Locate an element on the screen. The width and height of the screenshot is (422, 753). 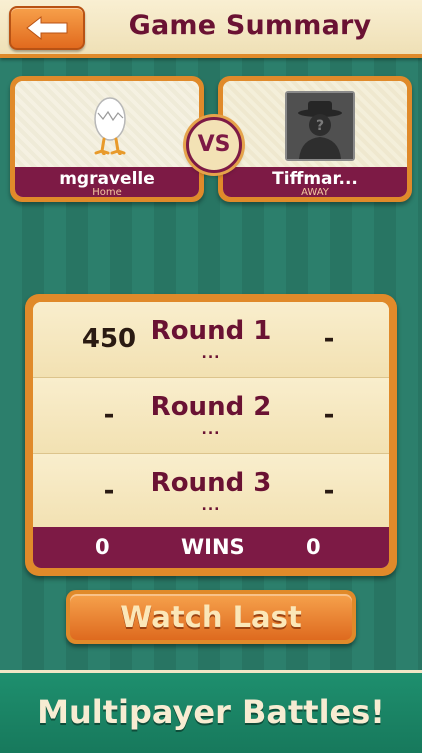
vs-badge: VS is located at coordinates (214, 145).